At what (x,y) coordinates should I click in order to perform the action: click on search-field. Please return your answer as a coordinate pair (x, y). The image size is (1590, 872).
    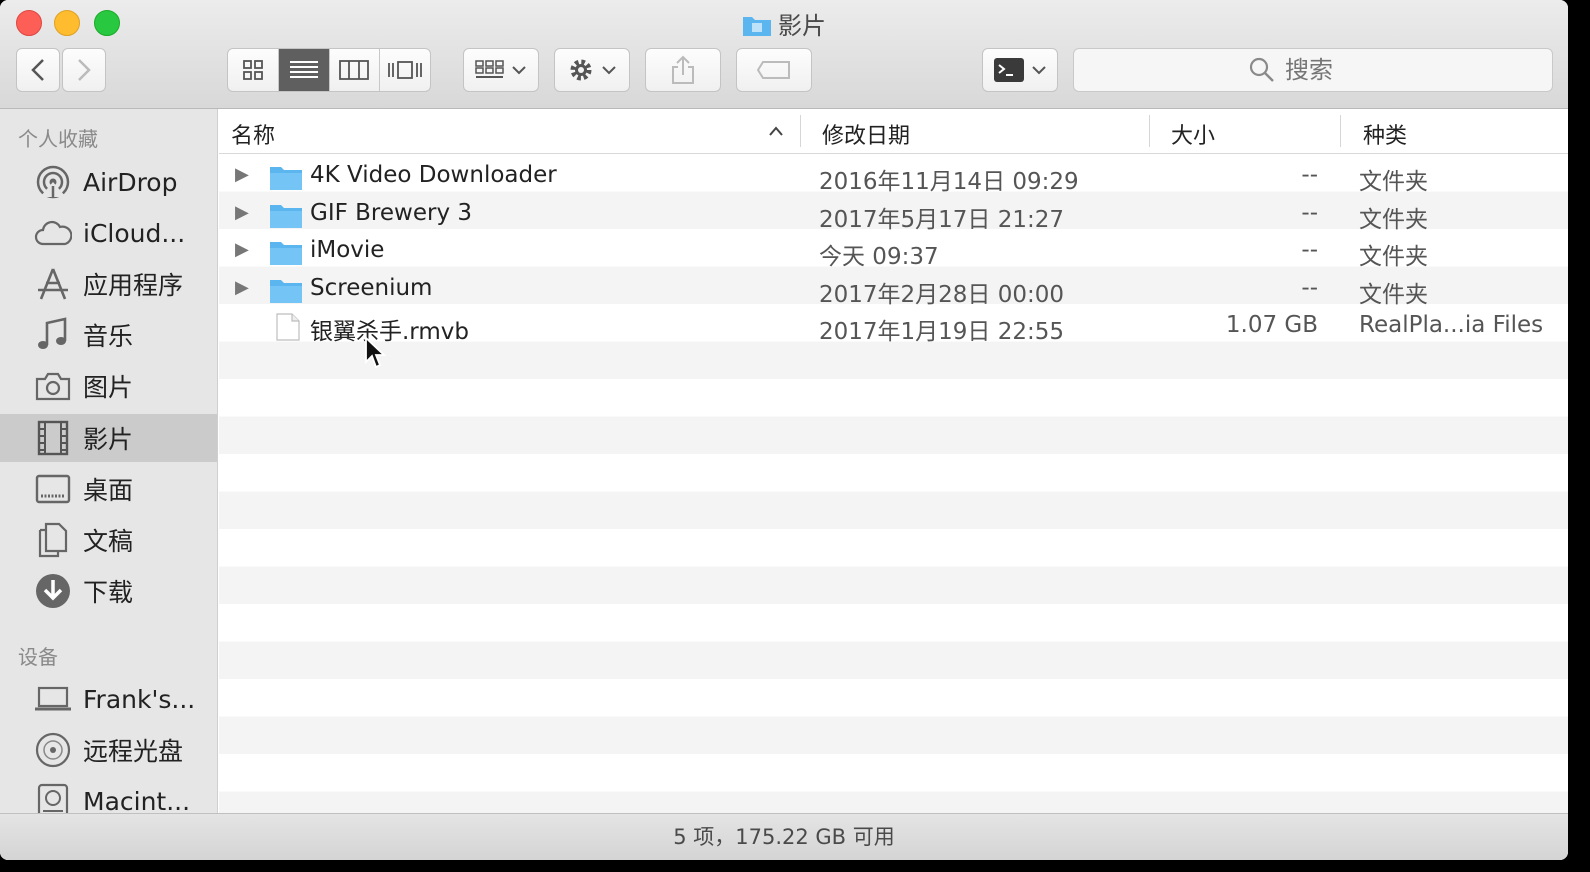
    Looking at the image, I should click on (1313, 70).